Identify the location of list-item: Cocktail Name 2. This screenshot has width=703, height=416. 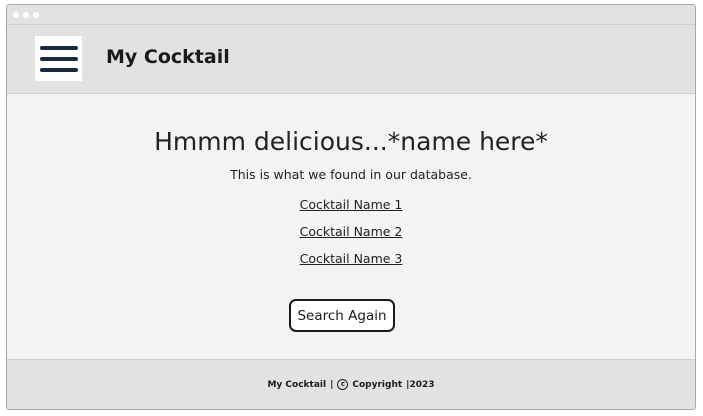
(351, 230).